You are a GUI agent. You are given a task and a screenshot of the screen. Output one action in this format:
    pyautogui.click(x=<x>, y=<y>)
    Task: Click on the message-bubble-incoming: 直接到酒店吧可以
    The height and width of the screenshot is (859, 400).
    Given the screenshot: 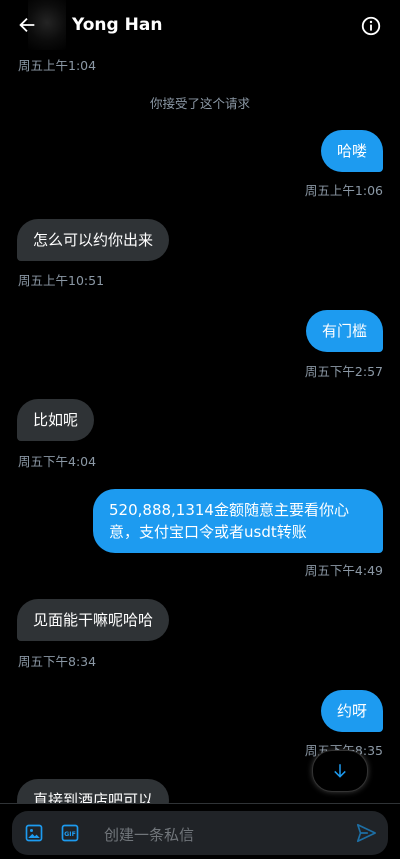 What is the action you would take?
    pyautogui.click(x=93, y=791)
    